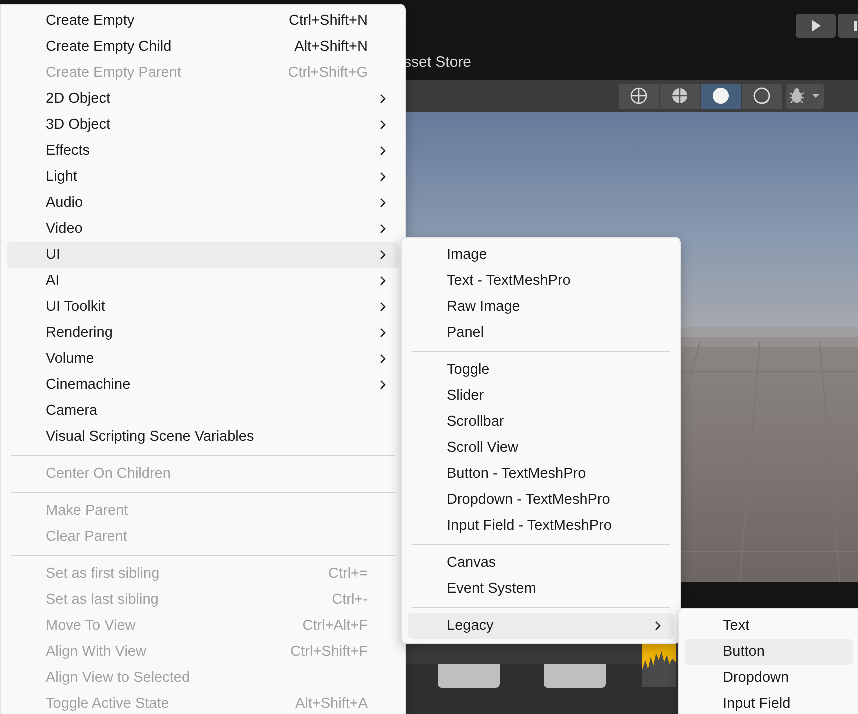 The image size is (858, 714). What do you see at coordinates (737, 626) in the screenshot?
I see `menu-item-label: Text` at bounding box center [737, 626].